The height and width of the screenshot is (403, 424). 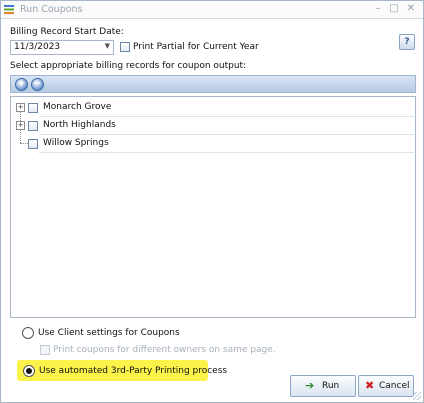 What do you see at coordinates (79, 125) in the screenshot?
I see `tree-item-label: North Highlands` at bounding box center [79, 125].